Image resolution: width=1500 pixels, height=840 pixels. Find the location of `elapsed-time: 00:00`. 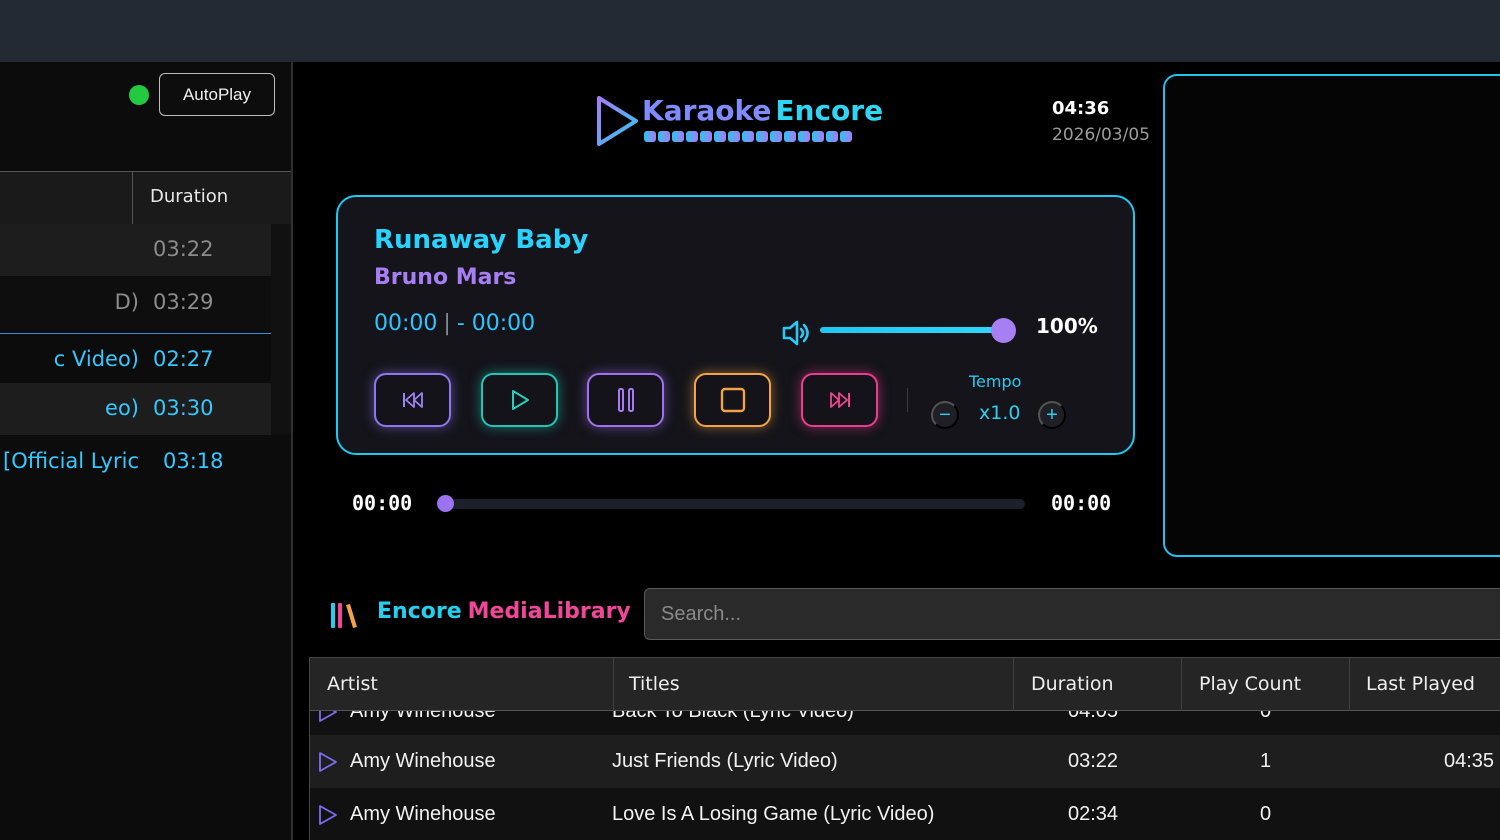

elapsed-time: 00:00 is located at coordinates (406, 323).